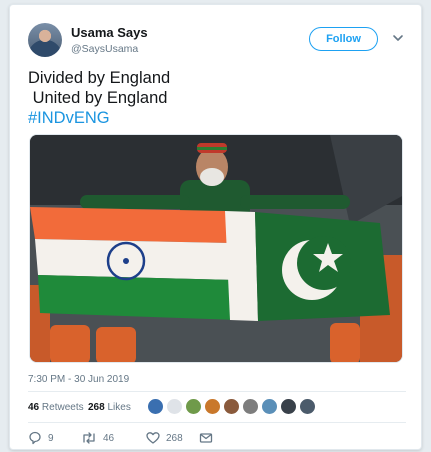  What do you see at coordinates (109, 32) in the screenshot?
I see `author-name: Usama Says` at bounding box center [109, 32].